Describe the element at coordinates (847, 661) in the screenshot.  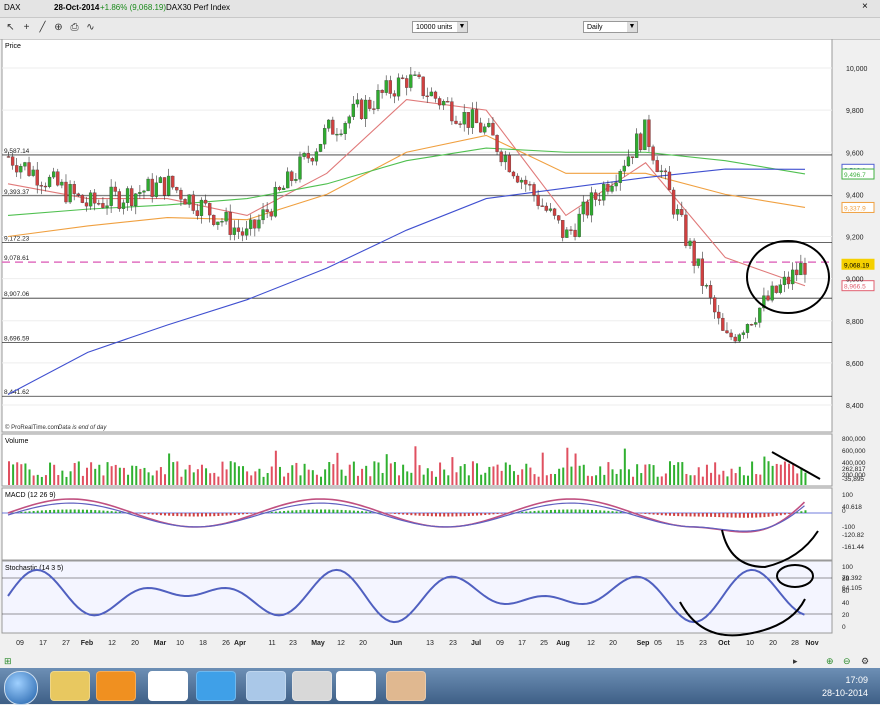
I see `zoom-out-icon: ⊖` at that location.